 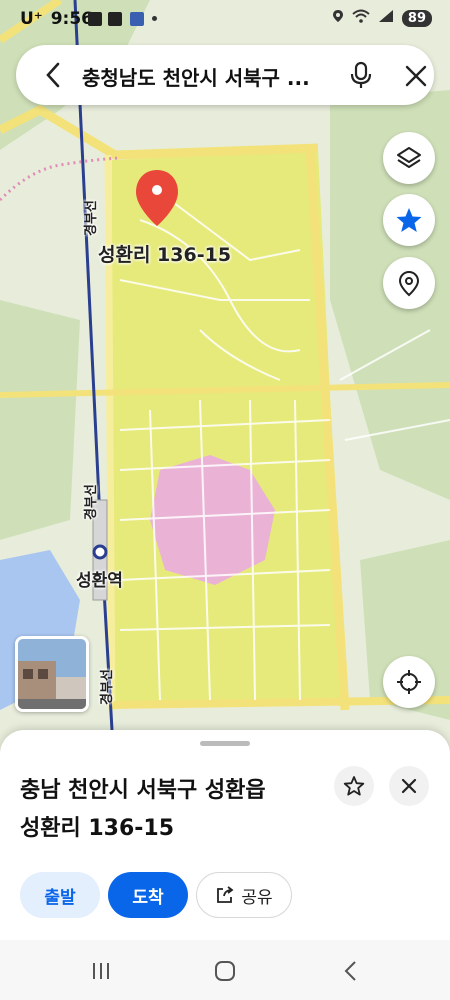 What do you see at coordinates (170, 810) in the screenshot?
I see `place-address: 충남 천안시 서북구 성환읍 성환리 136-15` at bounding box center [170, 810].